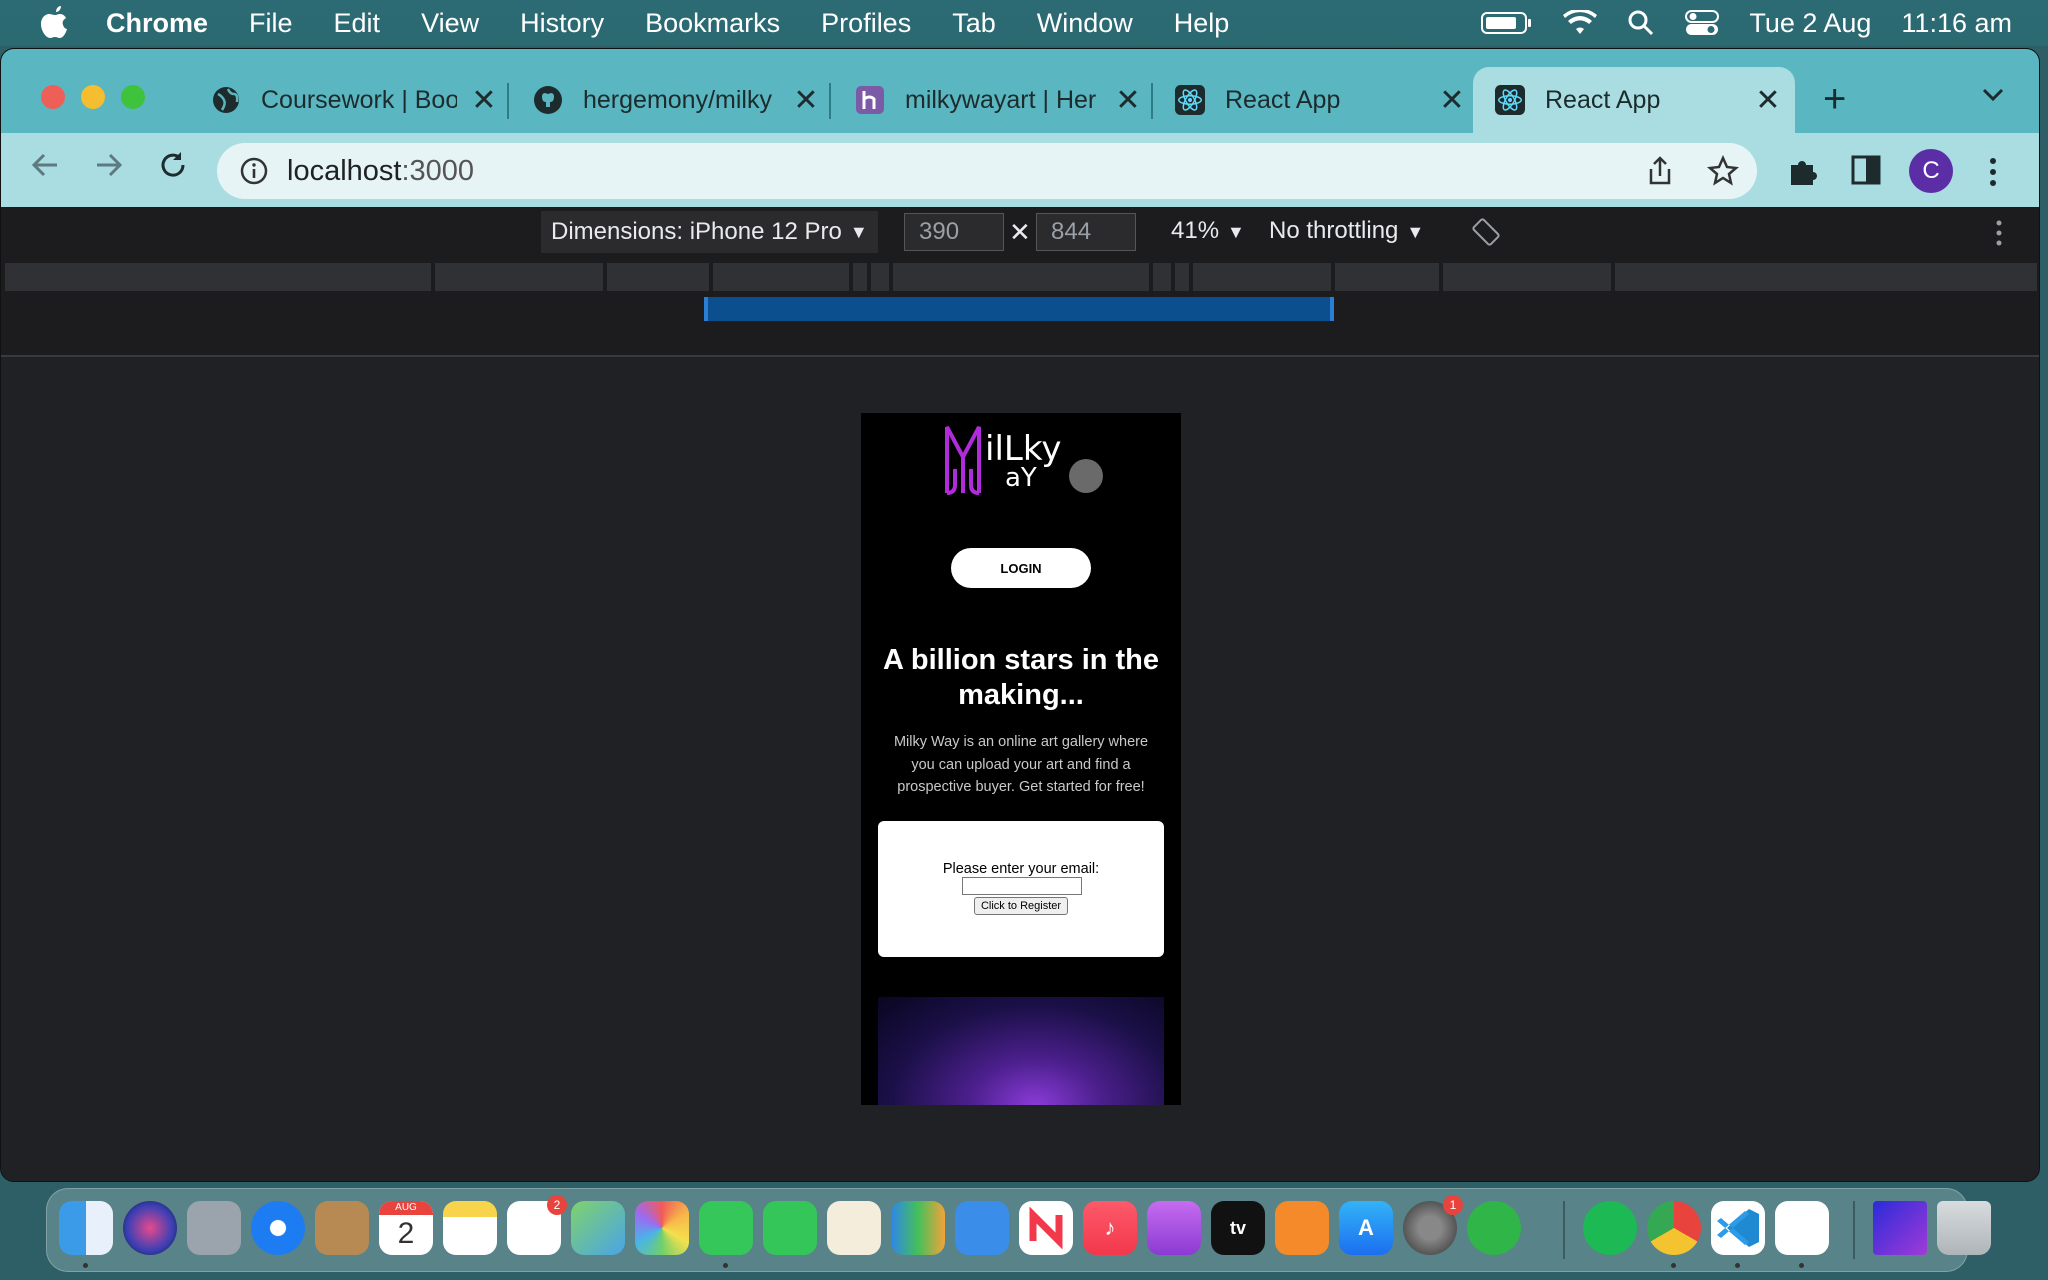  Describe the element at coordinates (982, 1228) in the screenshot. I see `keynote-icon` at that location.